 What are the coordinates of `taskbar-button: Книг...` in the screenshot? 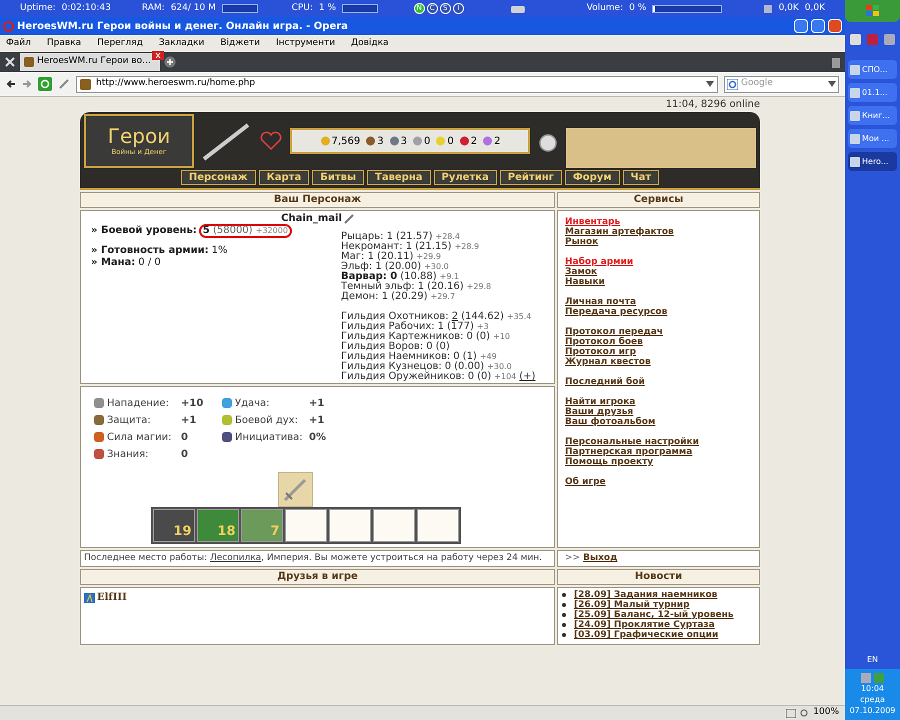 It's located at (872, 115).